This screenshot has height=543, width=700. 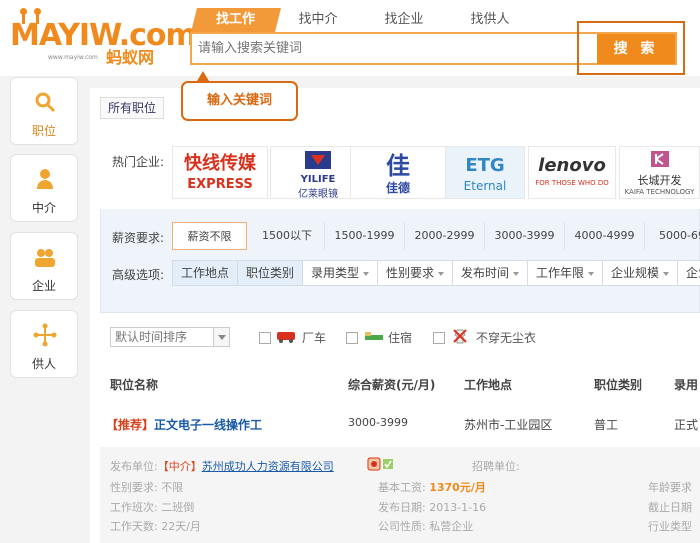 What do you see at coordinates (688, 273) in the screenshot?
I see `filter-company: 企业` at bounding box center [688, 273].